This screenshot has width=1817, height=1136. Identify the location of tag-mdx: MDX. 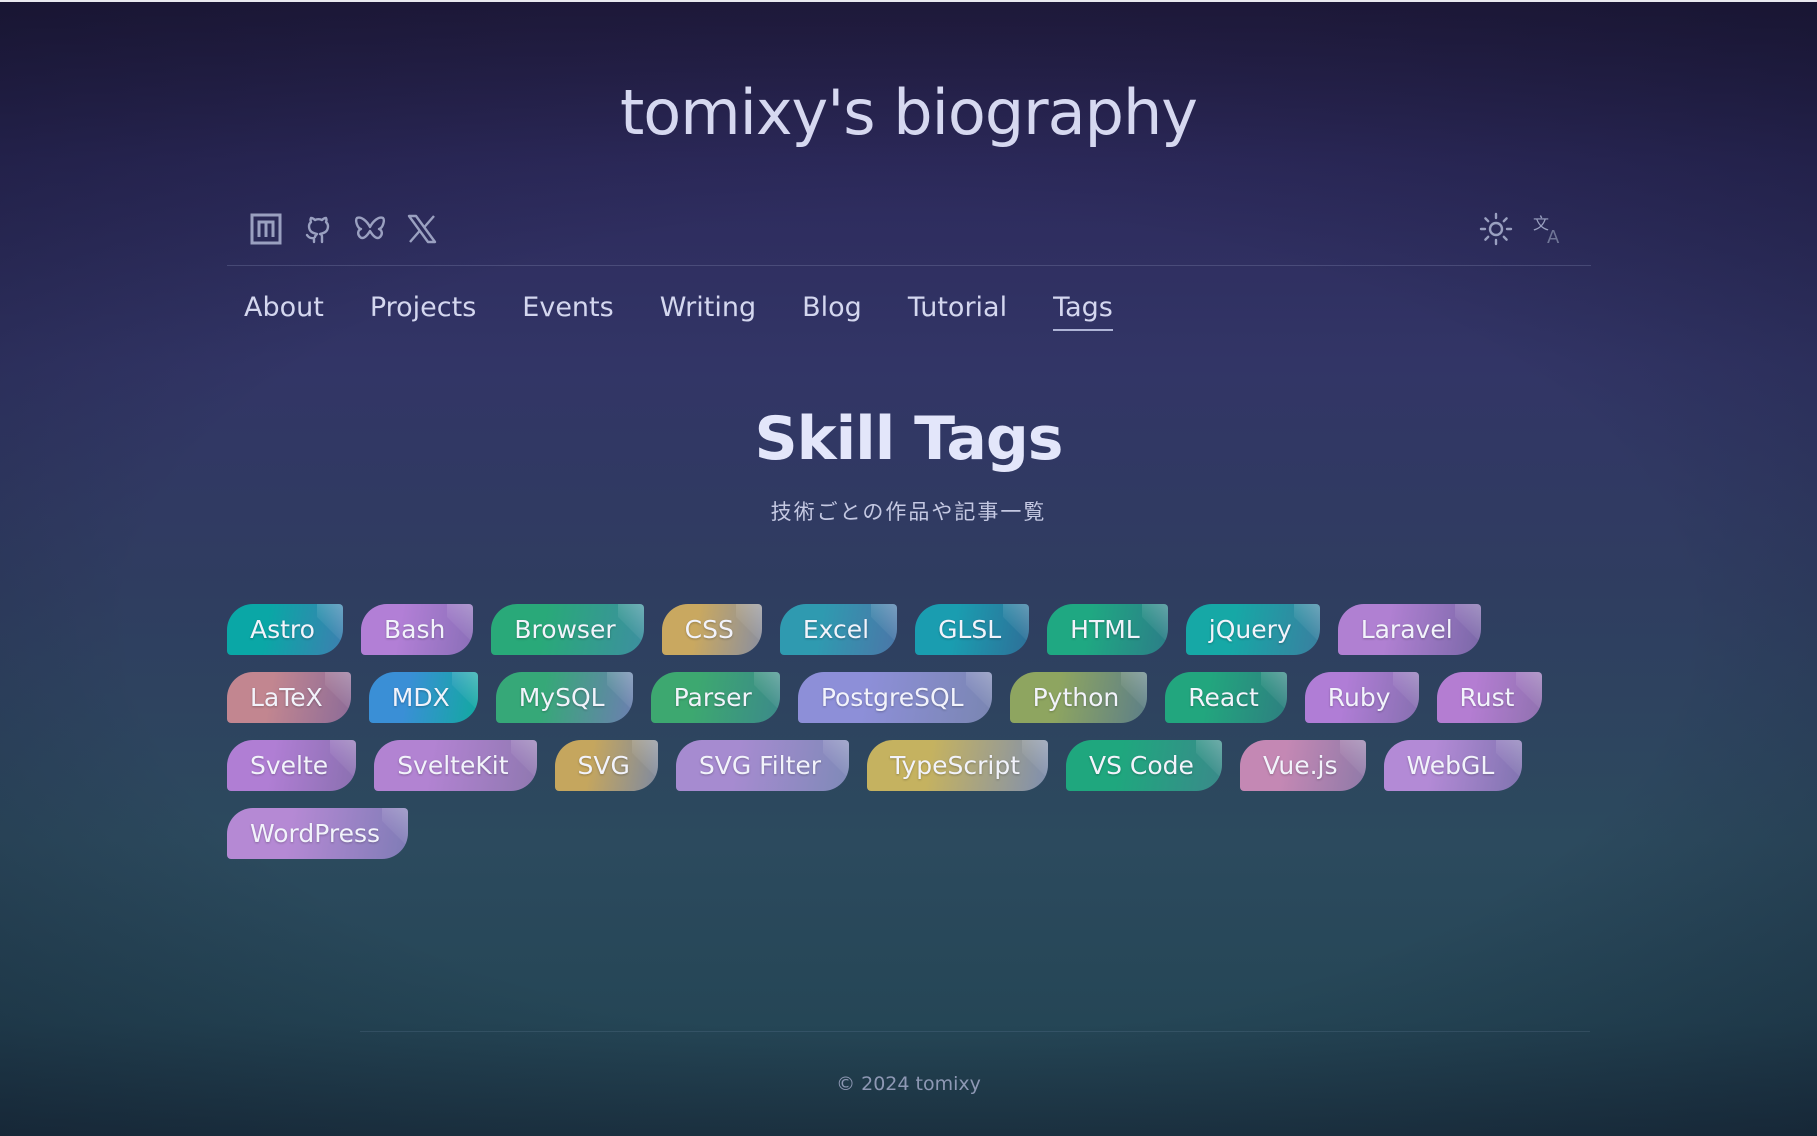
(423, 697).